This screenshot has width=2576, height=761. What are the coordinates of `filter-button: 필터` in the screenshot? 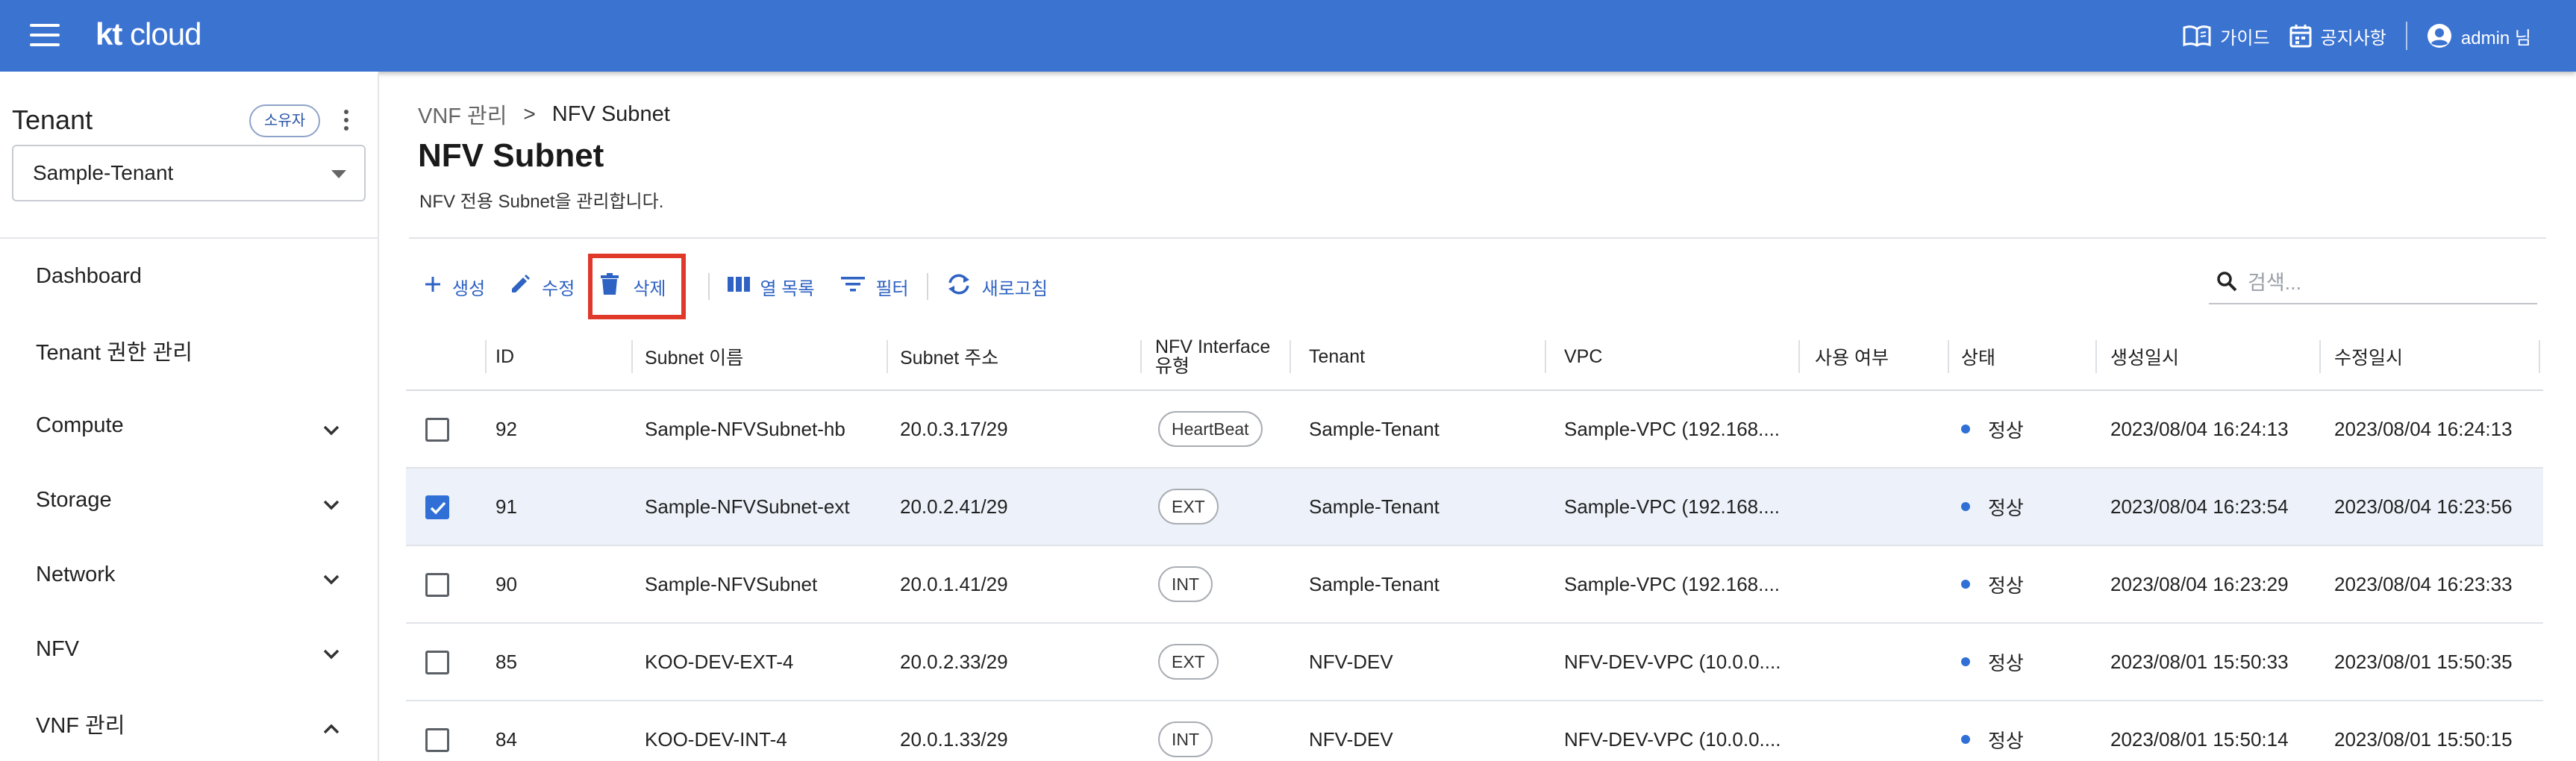 It's located at (875, 286).